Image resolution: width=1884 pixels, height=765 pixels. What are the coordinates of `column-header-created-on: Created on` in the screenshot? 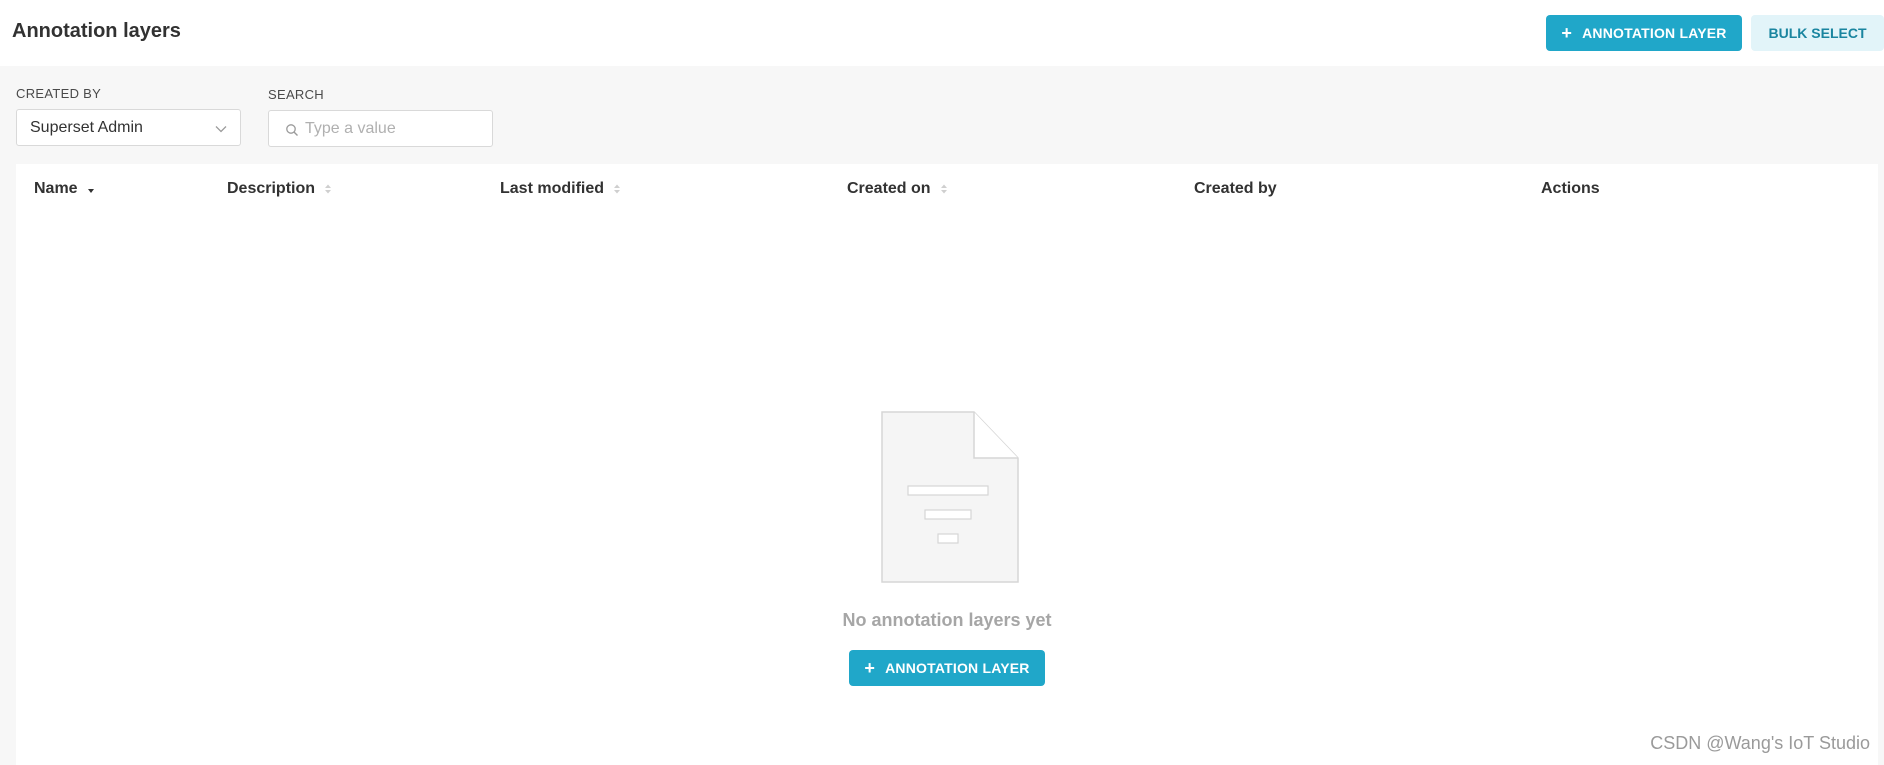 It's located at (897, 189).